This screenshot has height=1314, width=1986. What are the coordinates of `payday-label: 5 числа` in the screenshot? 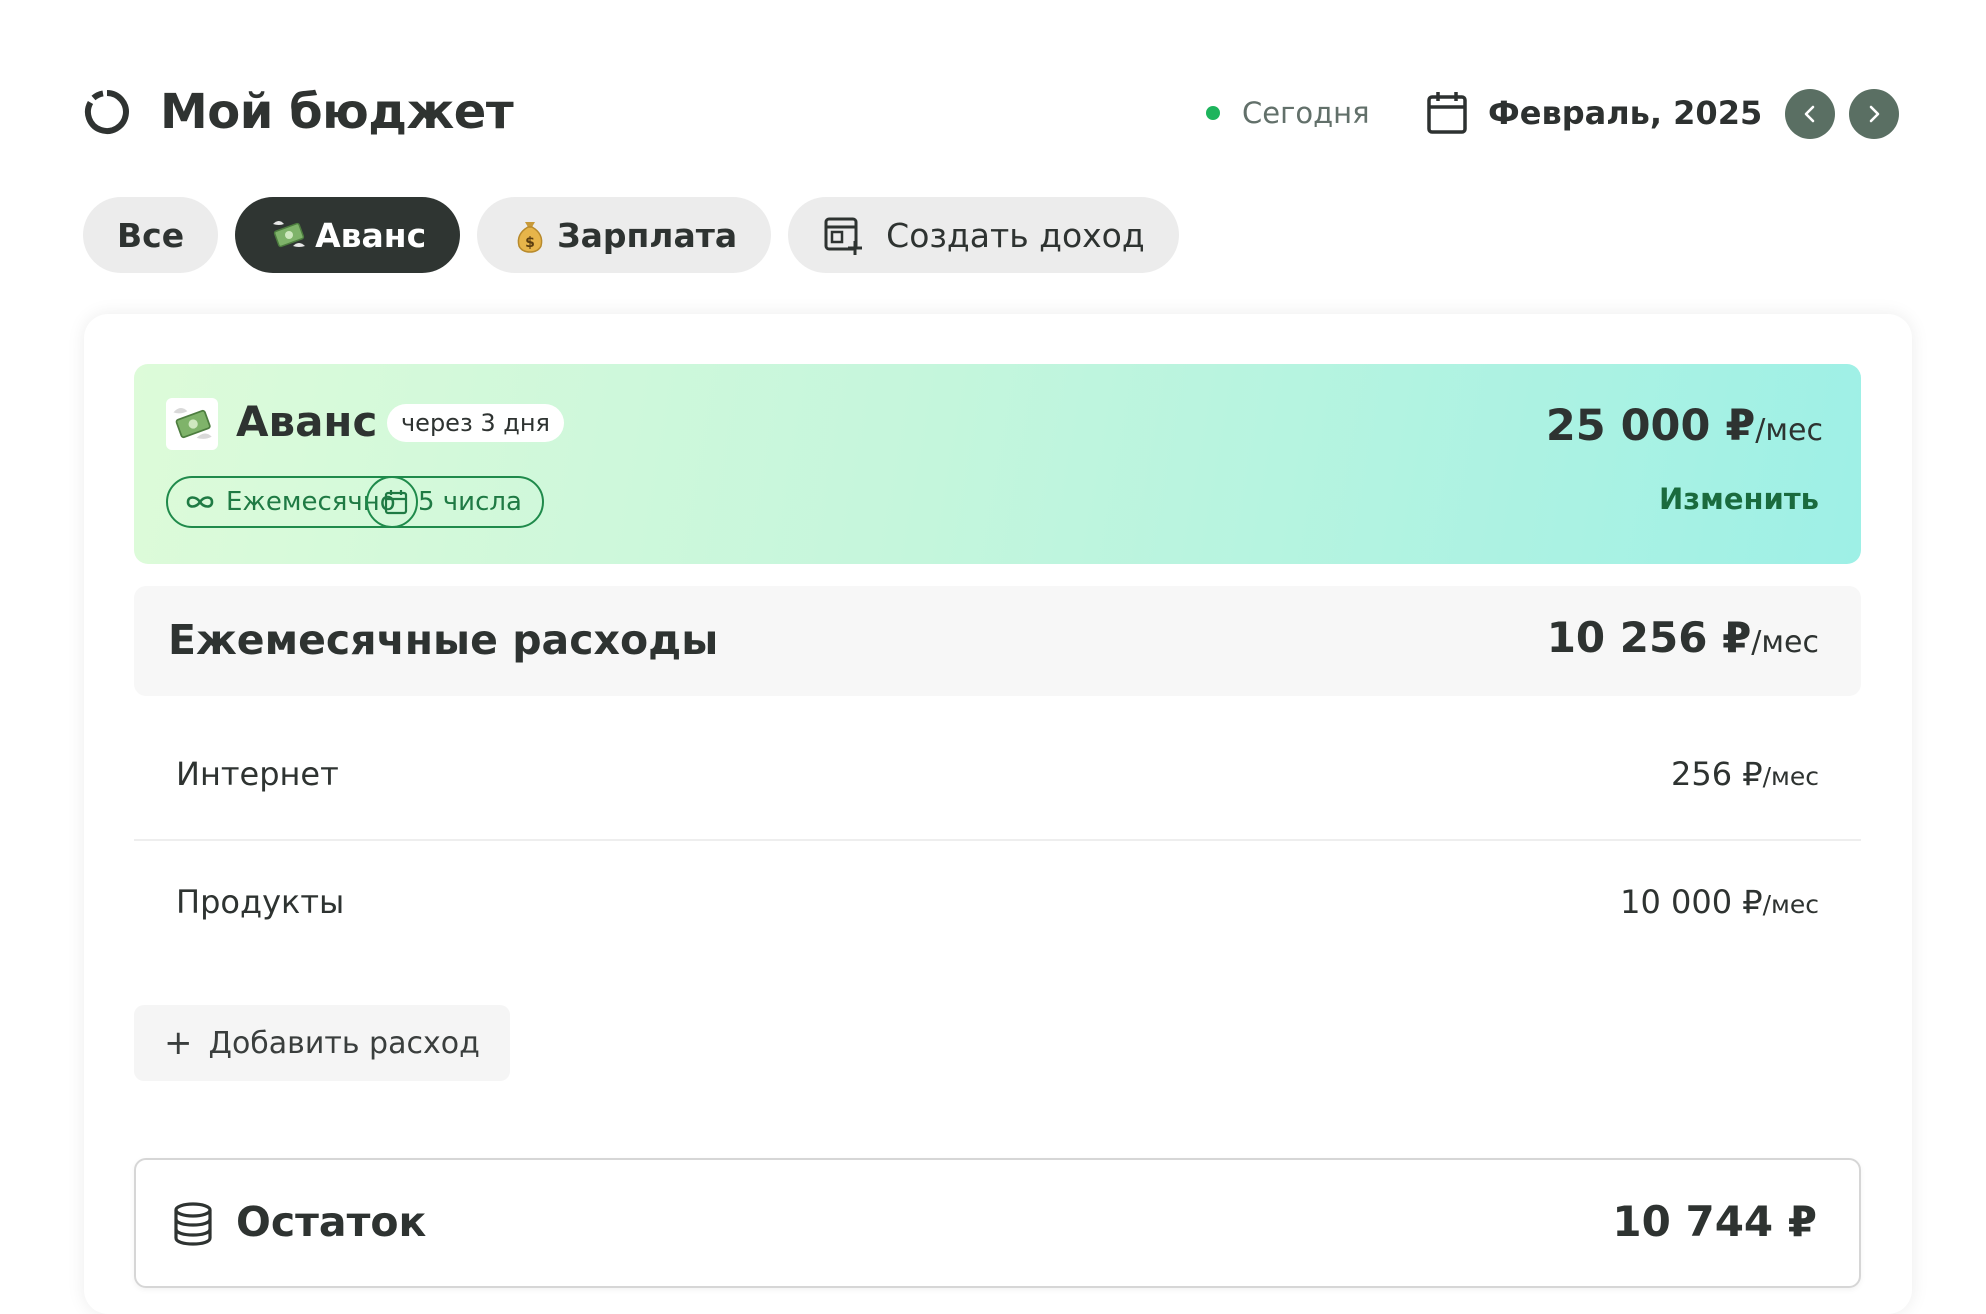 It's located at (470, 502).